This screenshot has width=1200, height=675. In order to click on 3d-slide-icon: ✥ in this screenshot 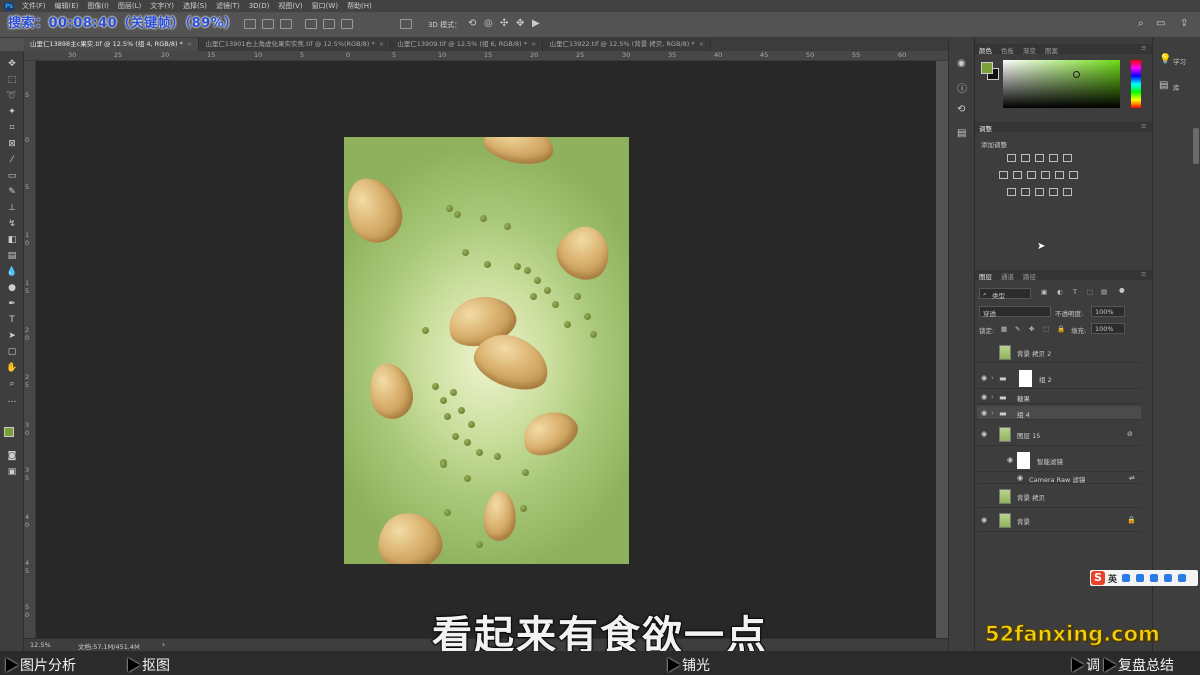, I will do `click(520, 23)`.